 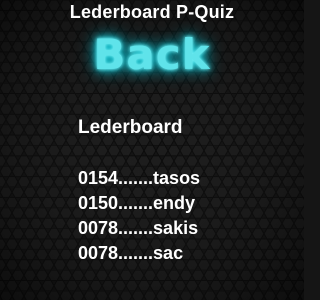 I want to click on leaderboard-row: 0154.......tasos, so click(x=139, y=178).